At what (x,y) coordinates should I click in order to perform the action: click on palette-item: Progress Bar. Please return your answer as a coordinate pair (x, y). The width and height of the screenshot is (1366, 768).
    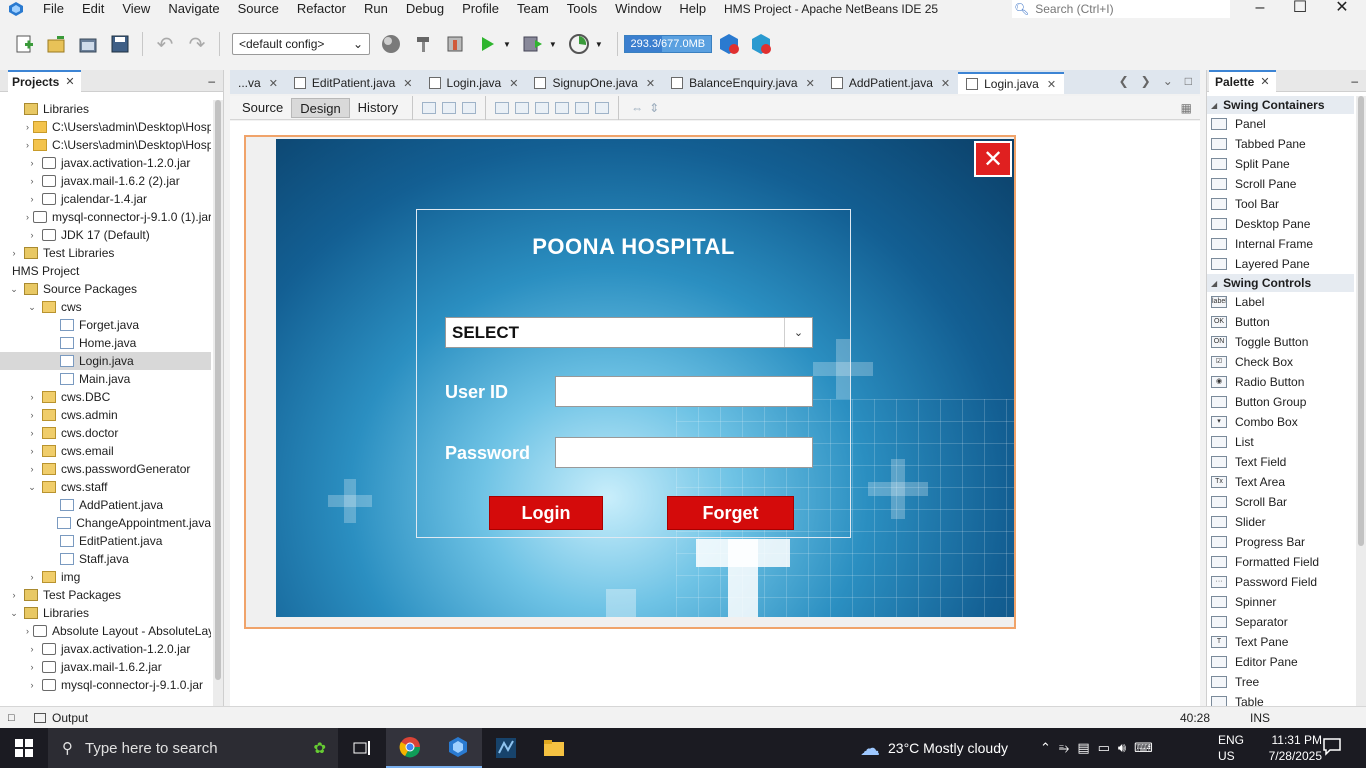
    Looking at the image, I should click on (1280, 542).